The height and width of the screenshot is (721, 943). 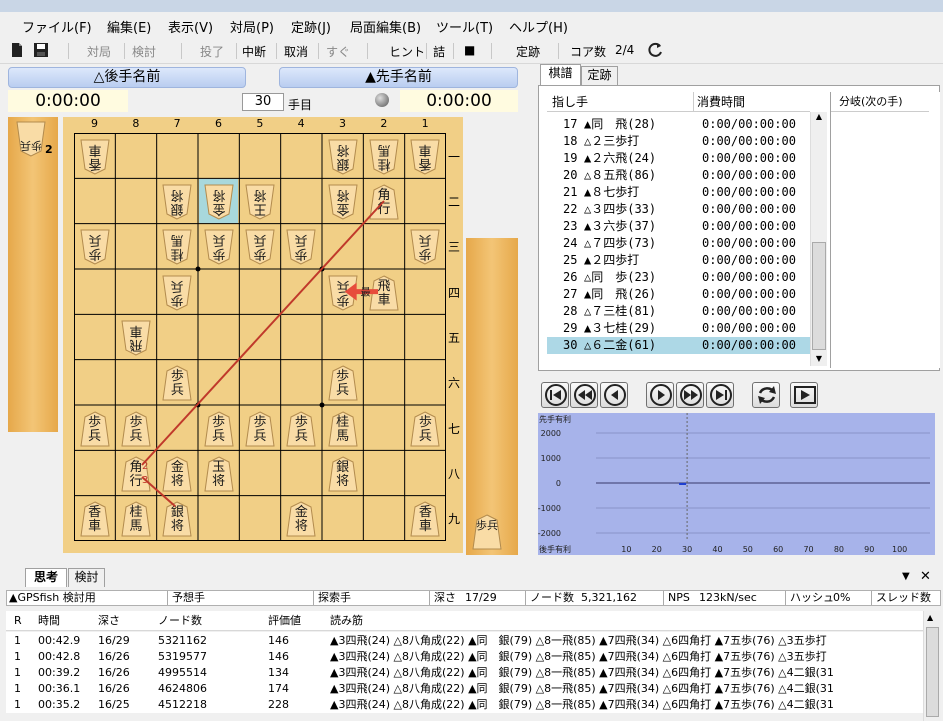 What do you see at coordinates (57, 26) in the screenshot?
I see `menu-file: ファイル(F)` at bounding box center [57, 26].